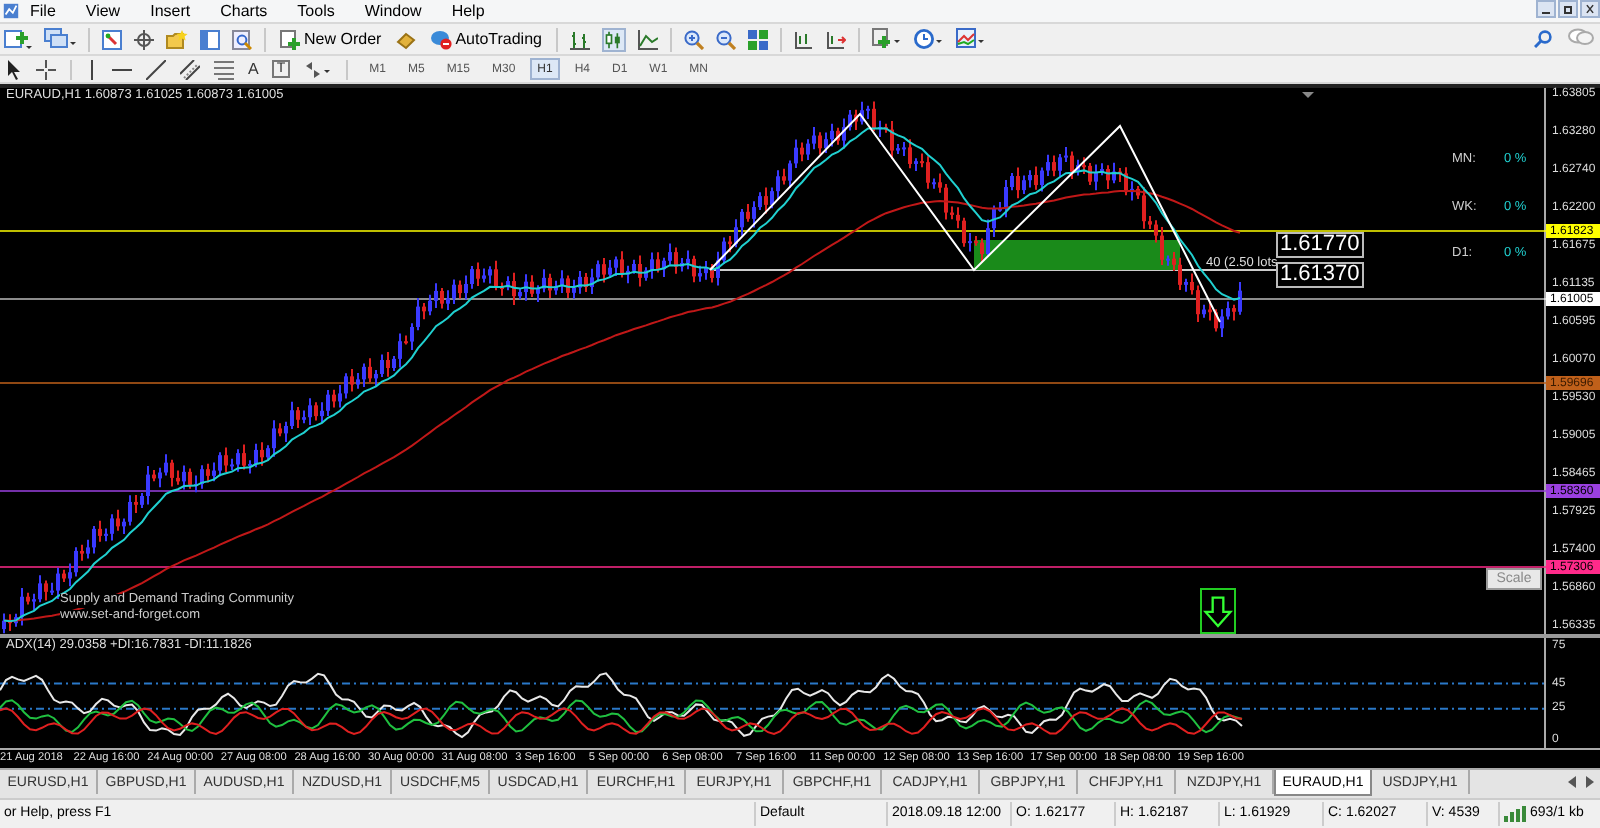  Describe the element at coordinates (316, 11) in the screenshot. I see `menu-item: Tools` at that location.